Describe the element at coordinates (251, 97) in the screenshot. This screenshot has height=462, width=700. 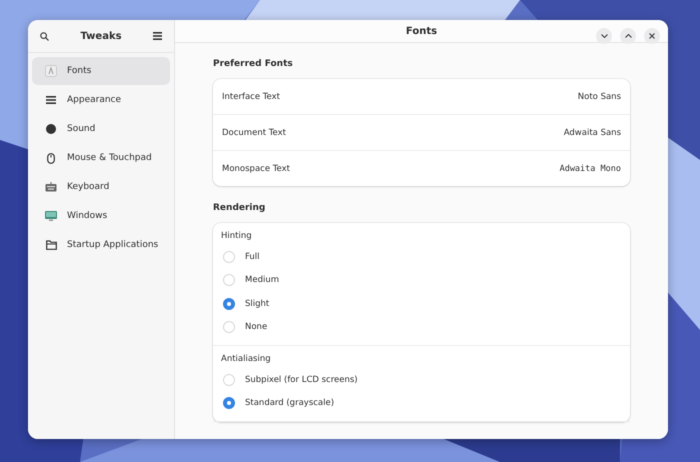
I see `row-label: Interface Text` at that location.